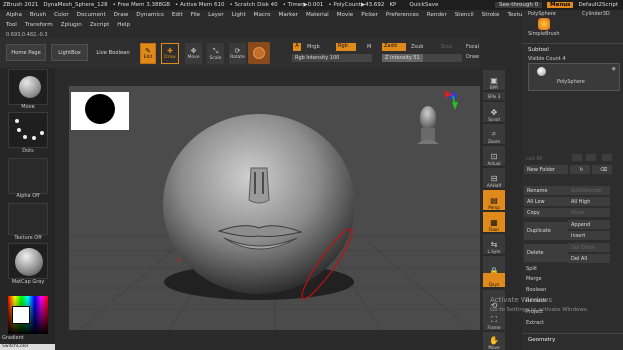  I want to click on m-toggle: M, so click(369, 47).